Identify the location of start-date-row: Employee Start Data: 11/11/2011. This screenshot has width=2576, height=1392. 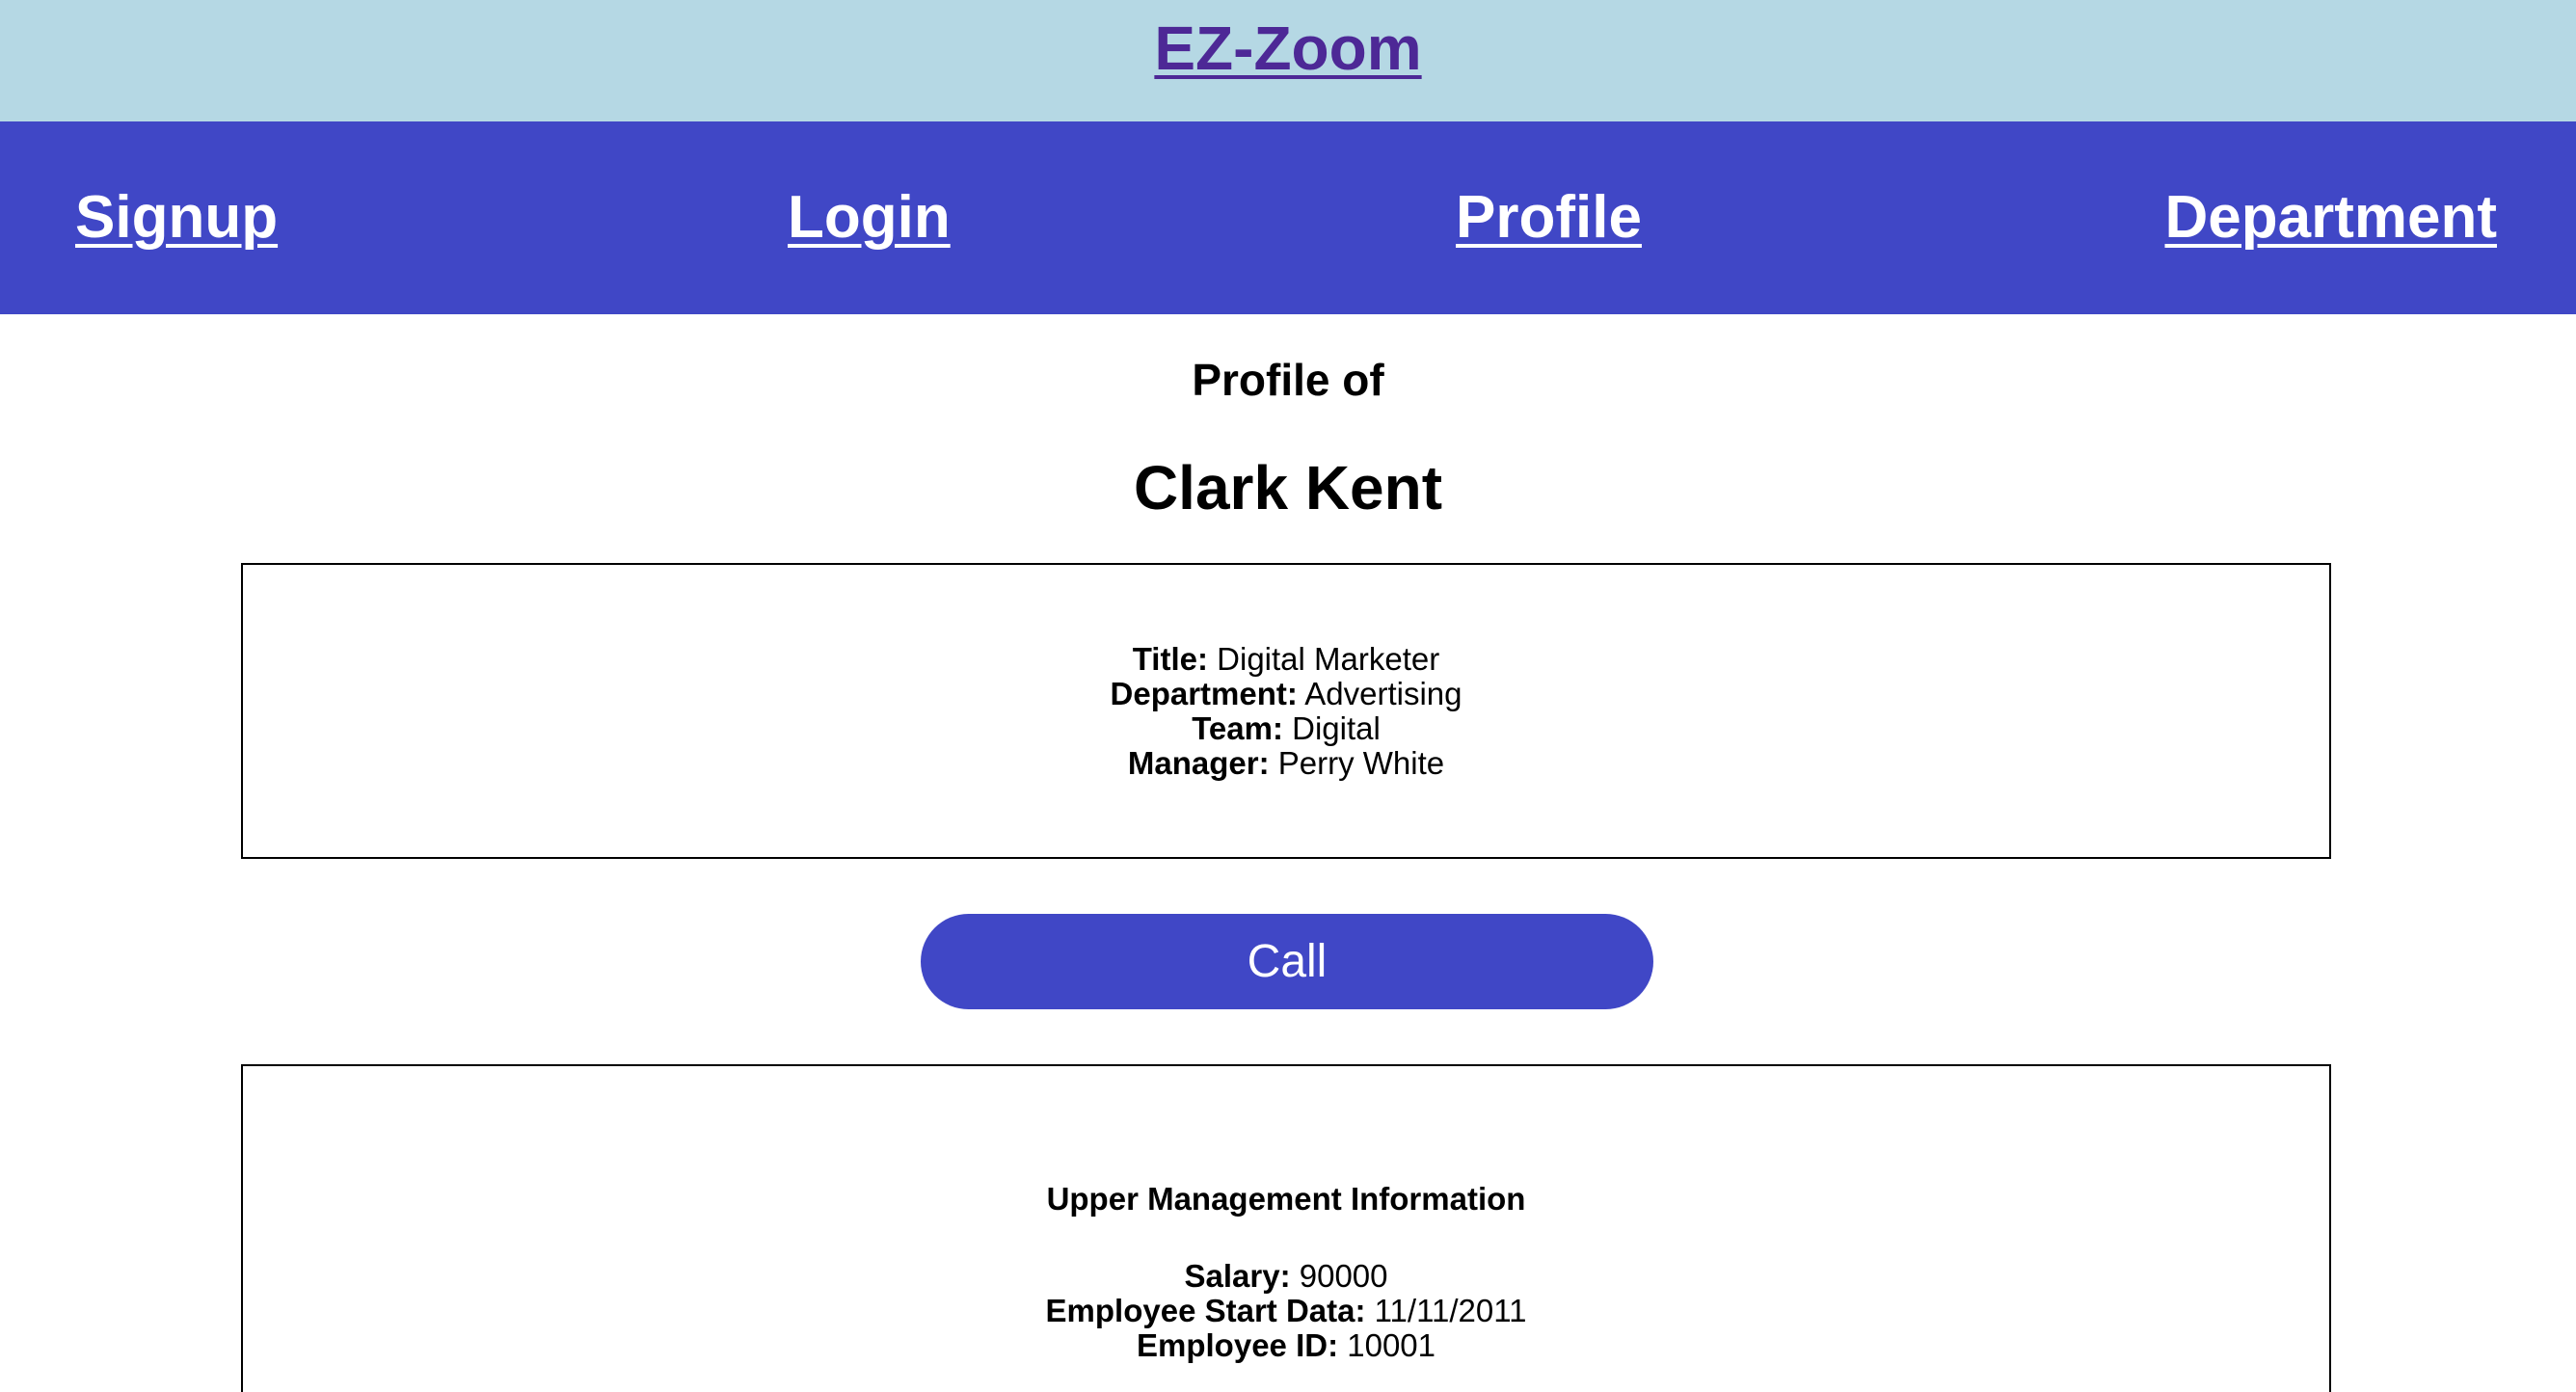
(1286, 1311).